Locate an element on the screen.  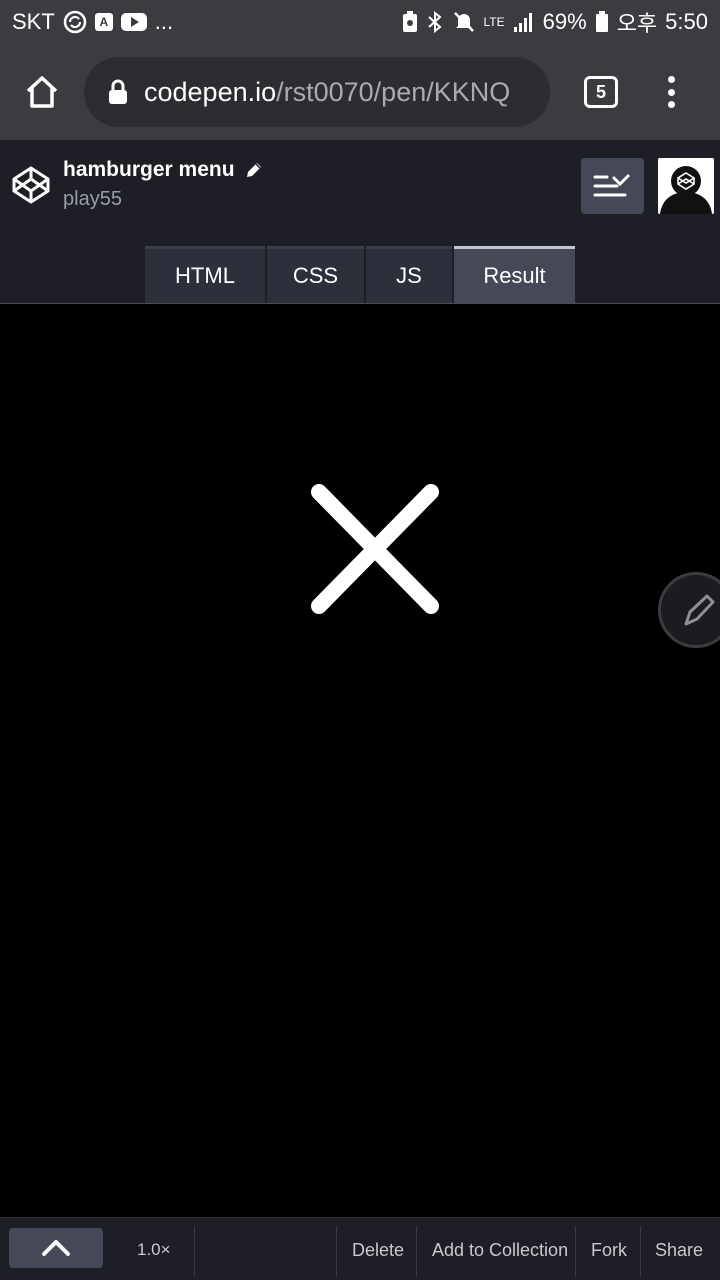
url-path: /rst0070/pen/KKNQ is located at coordinates (393, 91).